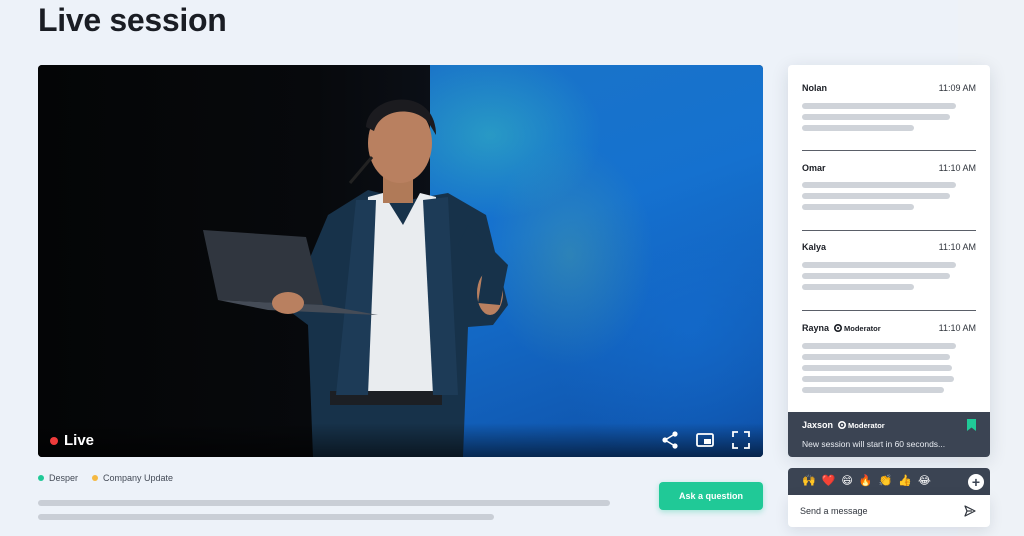  Describe the element at coordinates (670, 440) in the screenshot. I see `share-icon` at that location.